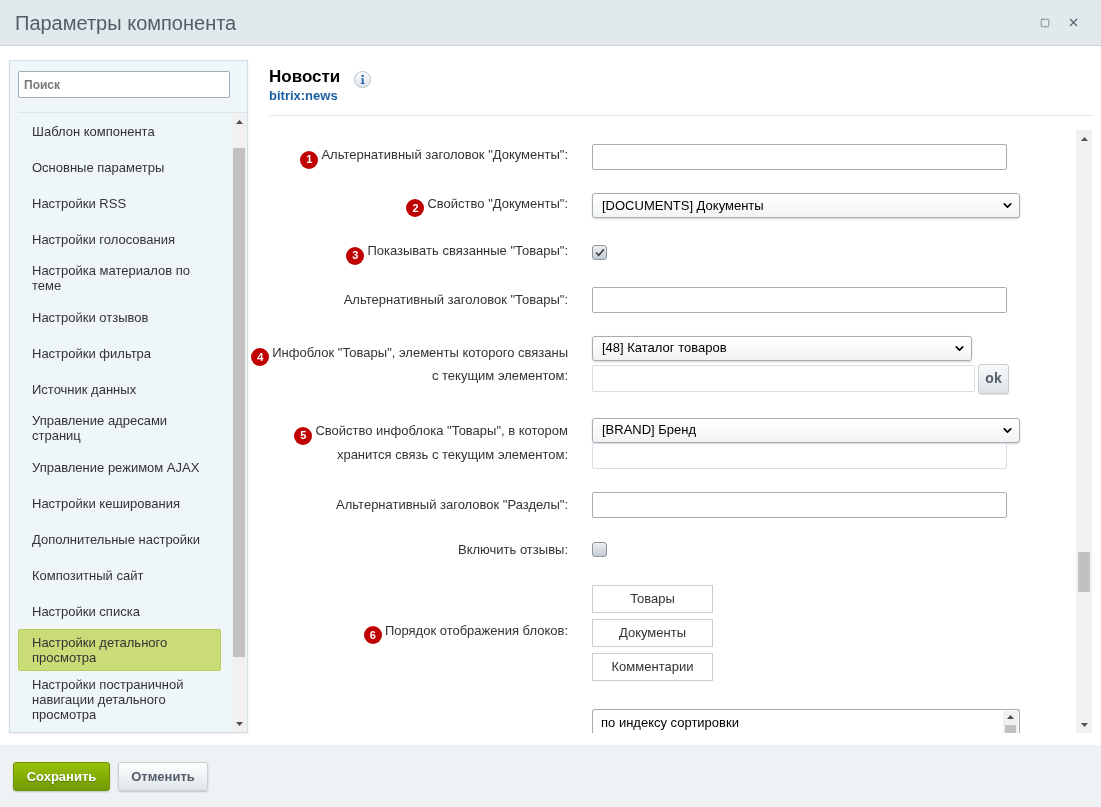 Image resolution: width=1101 pixels, height=807 pixels. Describe the element at coordinates (420, 364) in the screenshot. I see `field-label: Инфоблок "Товары", элементы которого связаны с текущим элементом:` at that location.